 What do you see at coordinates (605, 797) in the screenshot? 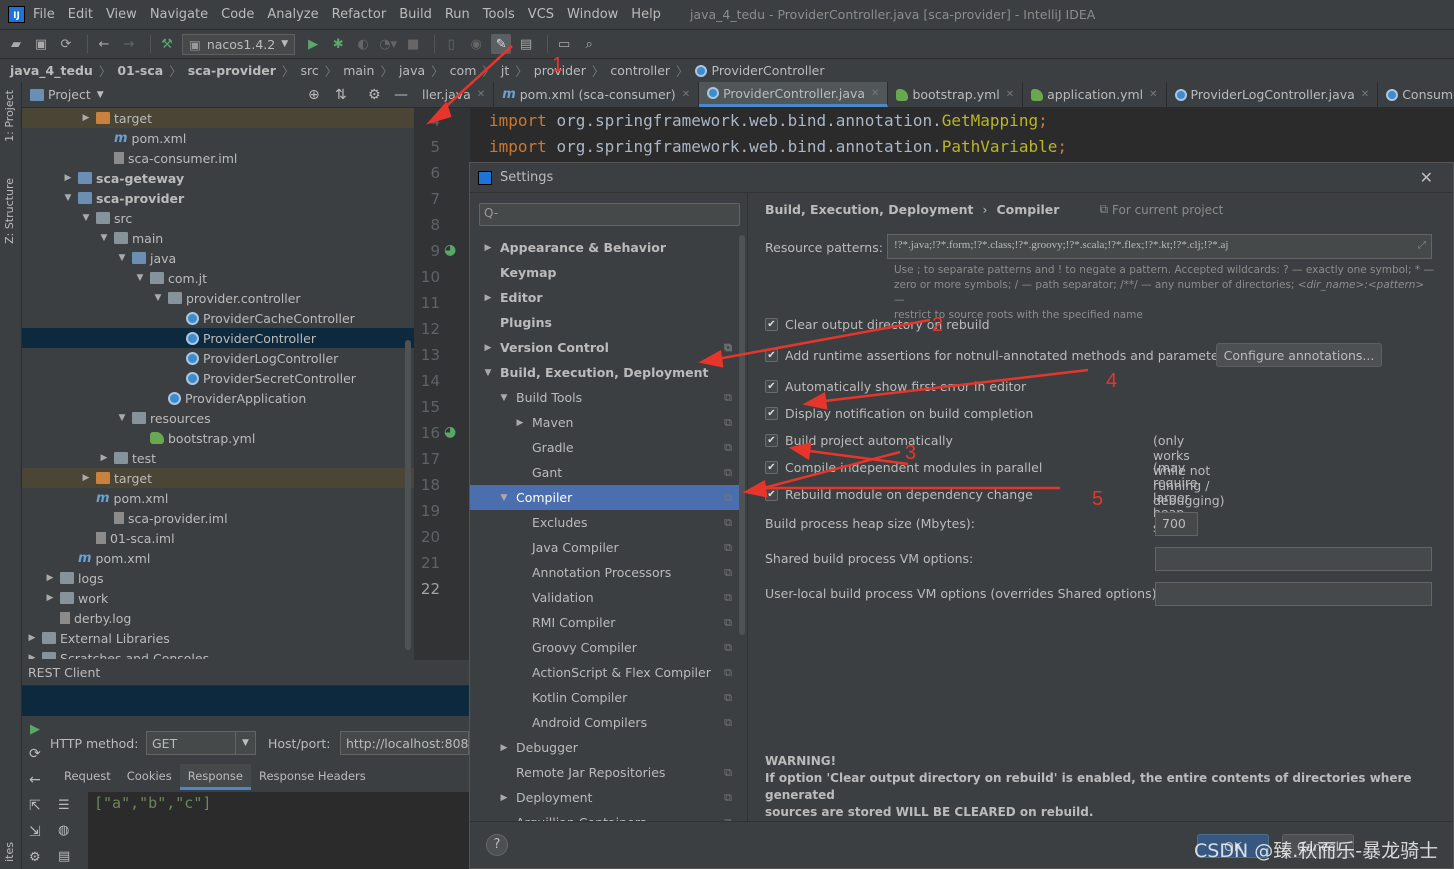
I see `settings-tree-item: ▶ Deployment ⧉` at bounding box center [605, 797].